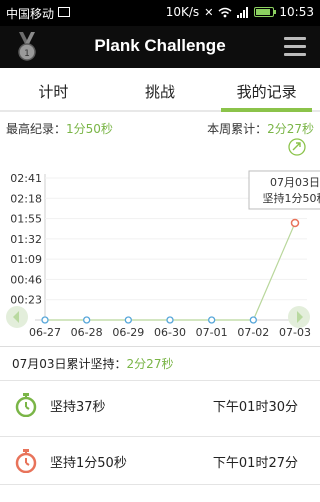 This screenshot has height=502, width=320. Describe the element at coordinates (69, 364) in the screenshot. I see `daily-summary-label: 07月03日累计坚持：` at that location.